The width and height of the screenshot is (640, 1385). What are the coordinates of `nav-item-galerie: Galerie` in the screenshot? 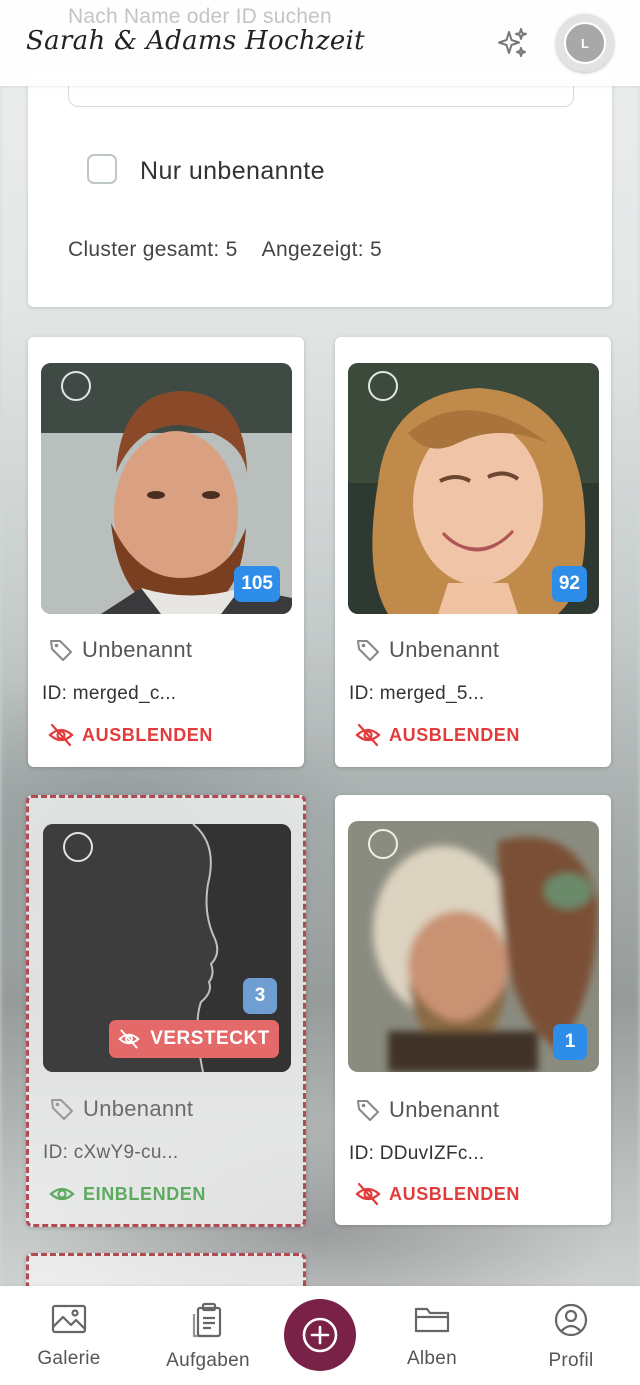 It's located at (69, 1336).